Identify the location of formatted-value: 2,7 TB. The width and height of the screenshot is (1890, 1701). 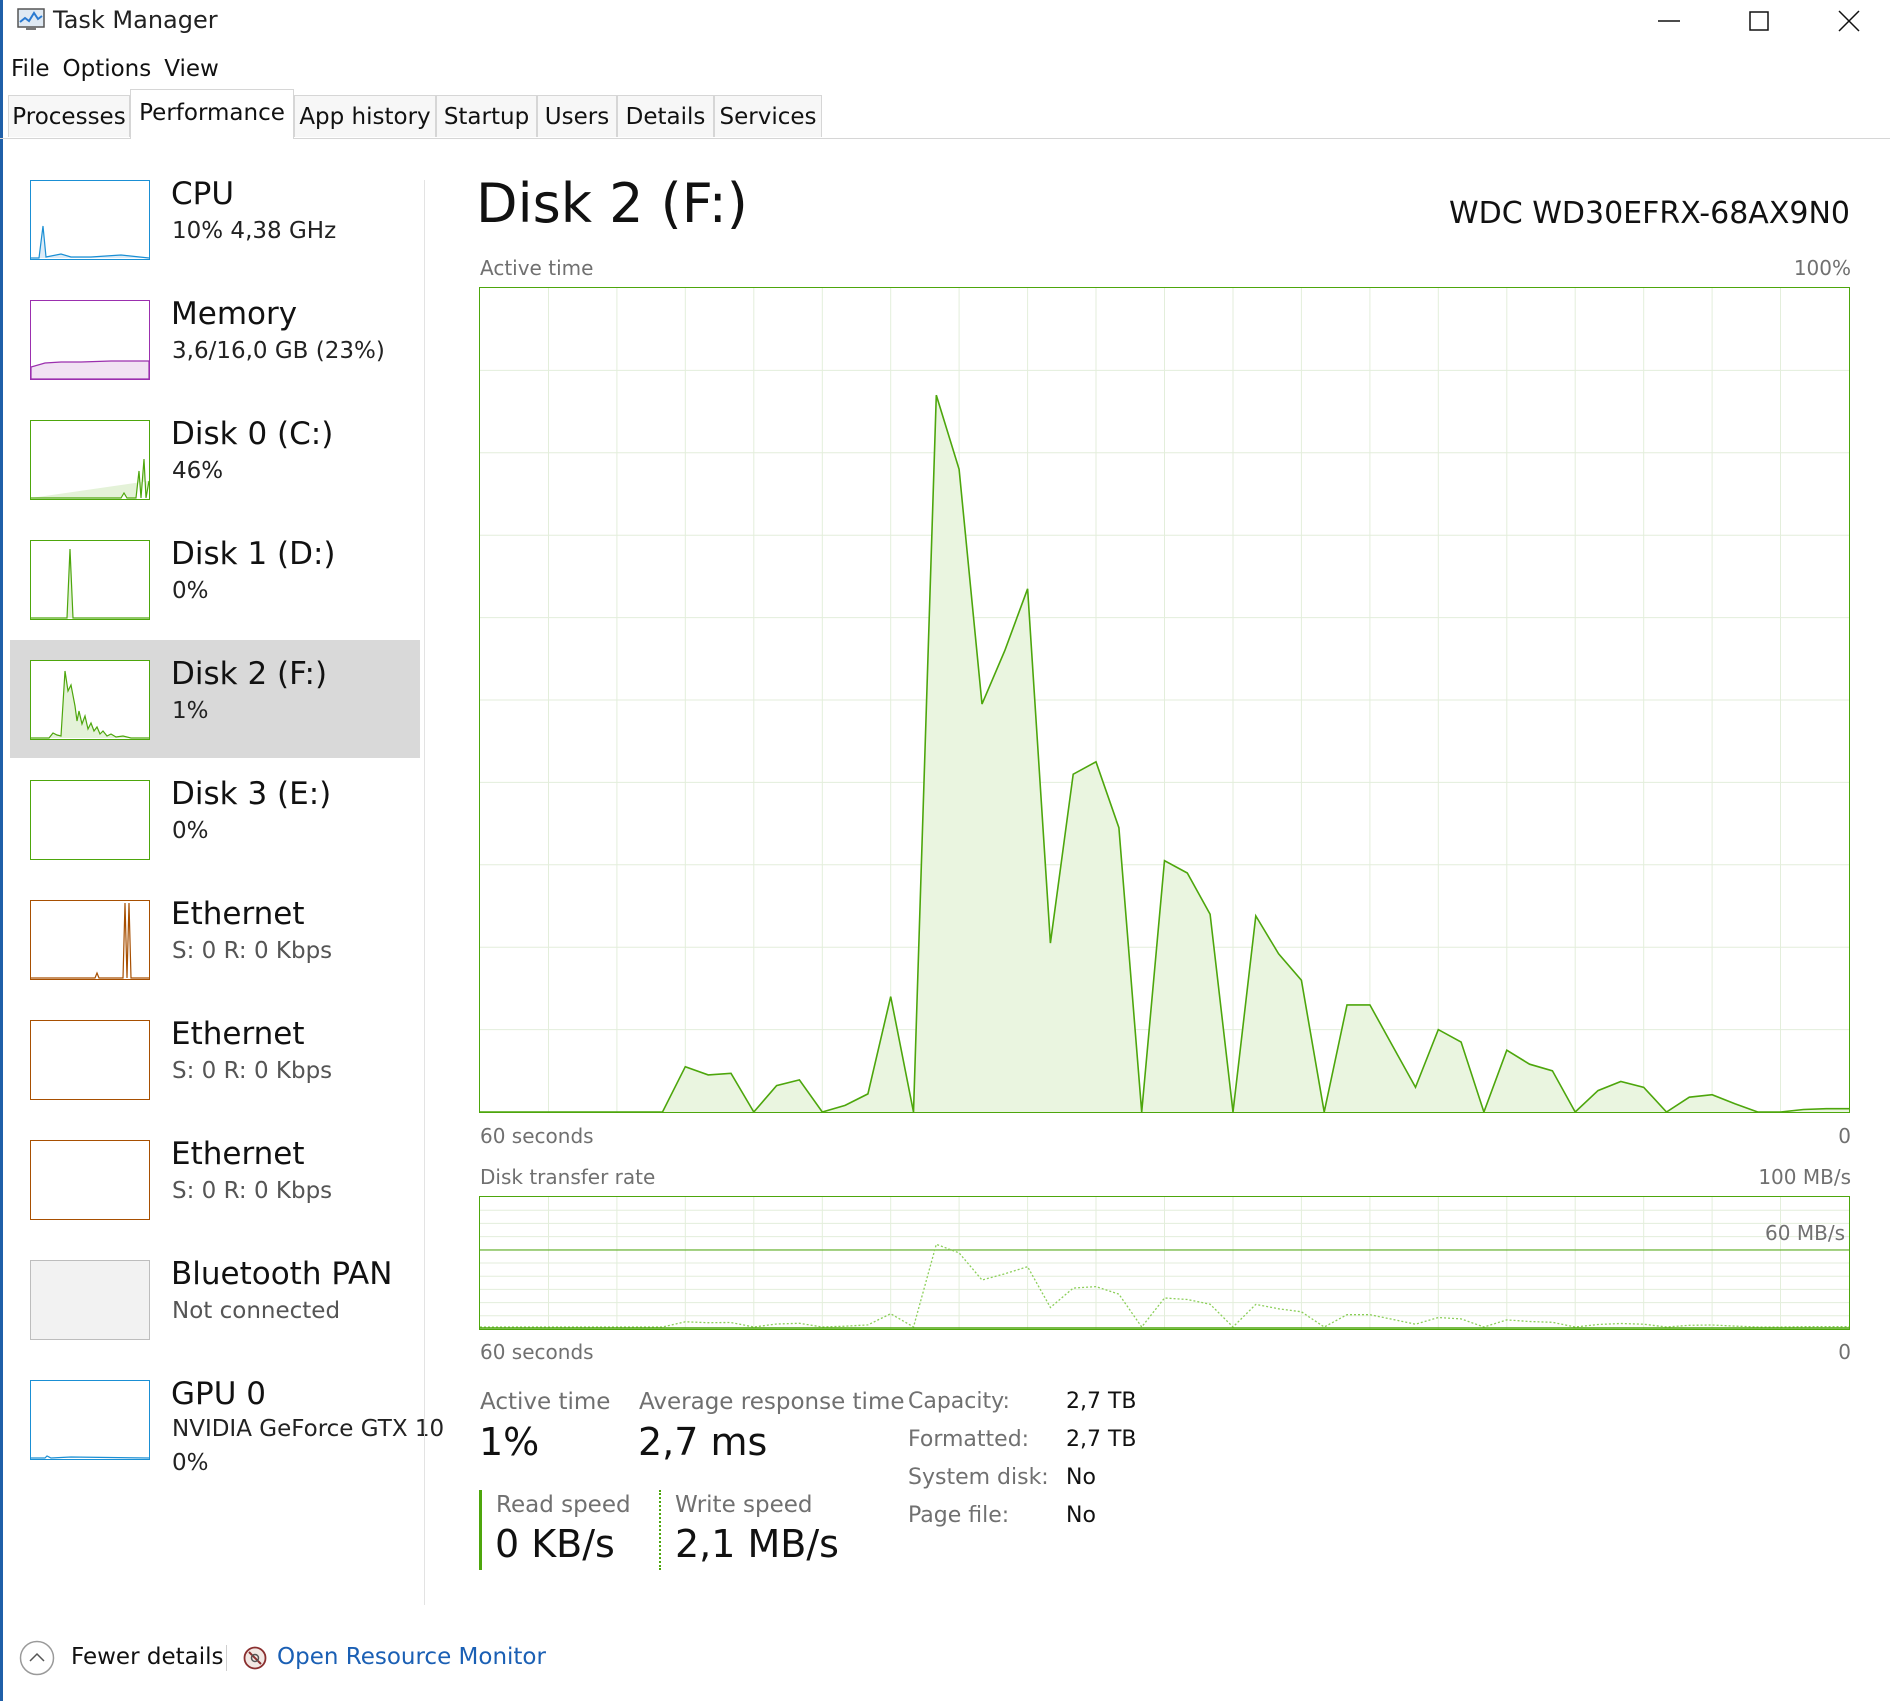
(1101, 1439).